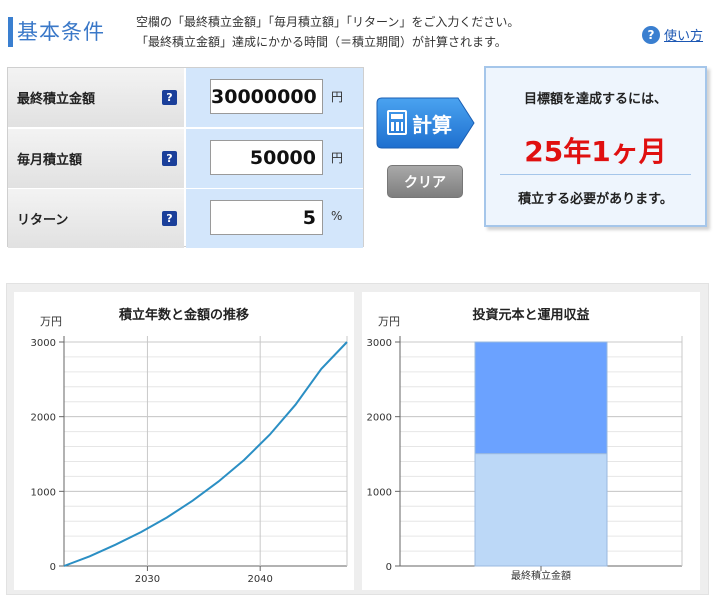 The width and height of the screenshot is (715, 603). Describe the element at coordinates (337, 97) in the screenshot. I see `final-amount-unit: 円` at that location.